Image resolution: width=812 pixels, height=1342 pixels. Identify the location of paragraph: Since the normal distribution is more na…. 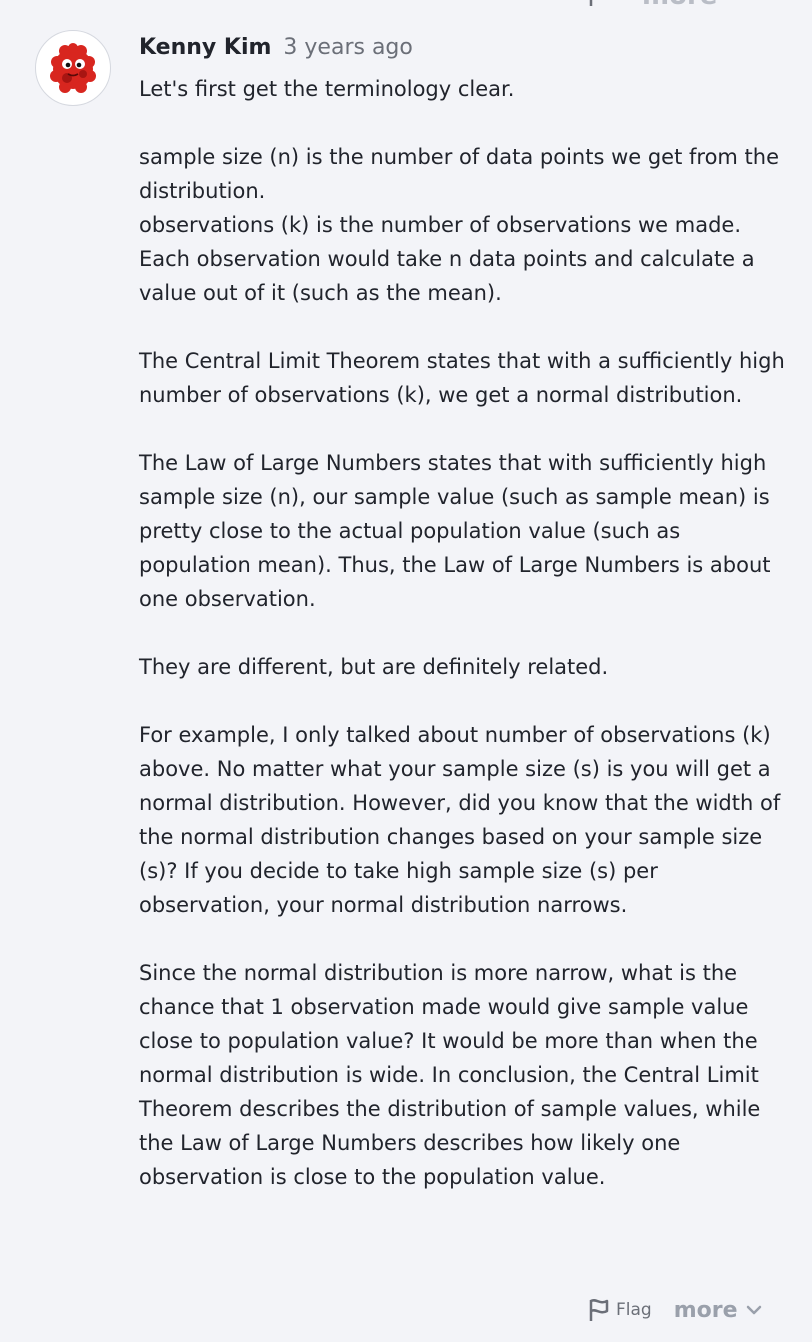
(450, 1075).